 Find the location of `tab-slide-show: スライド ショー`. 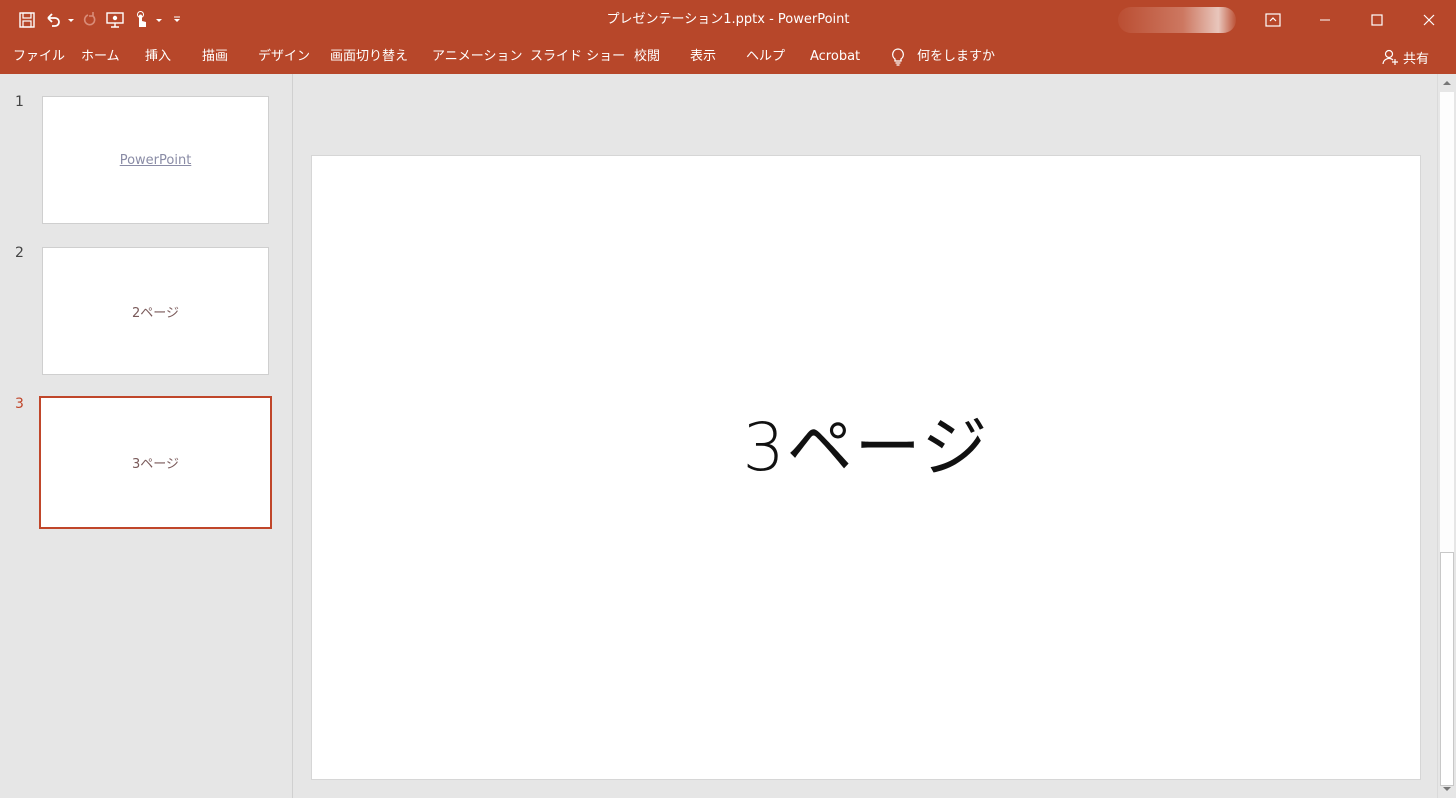

tab-slide-show: スライド ショー is located at coordinates (577, 57).